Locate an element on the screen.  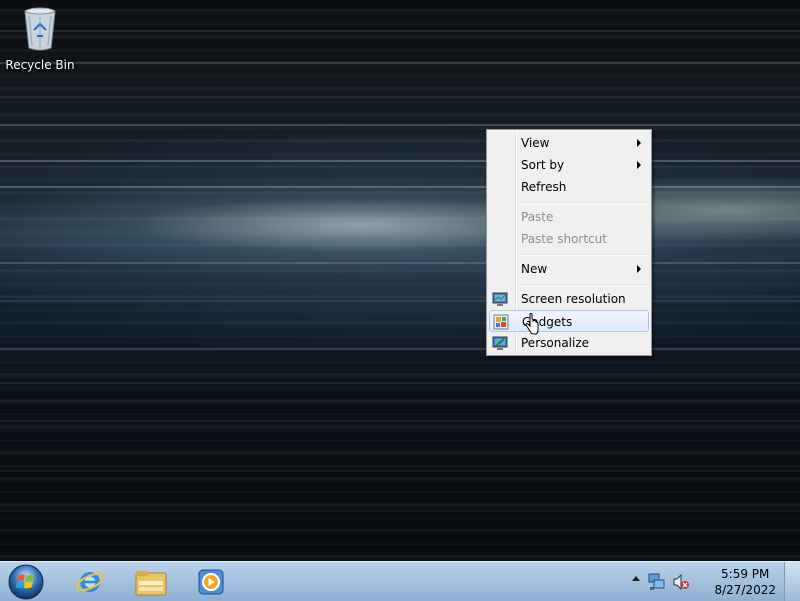
taskbar-file-explorer is located at coordinates (151, 582).